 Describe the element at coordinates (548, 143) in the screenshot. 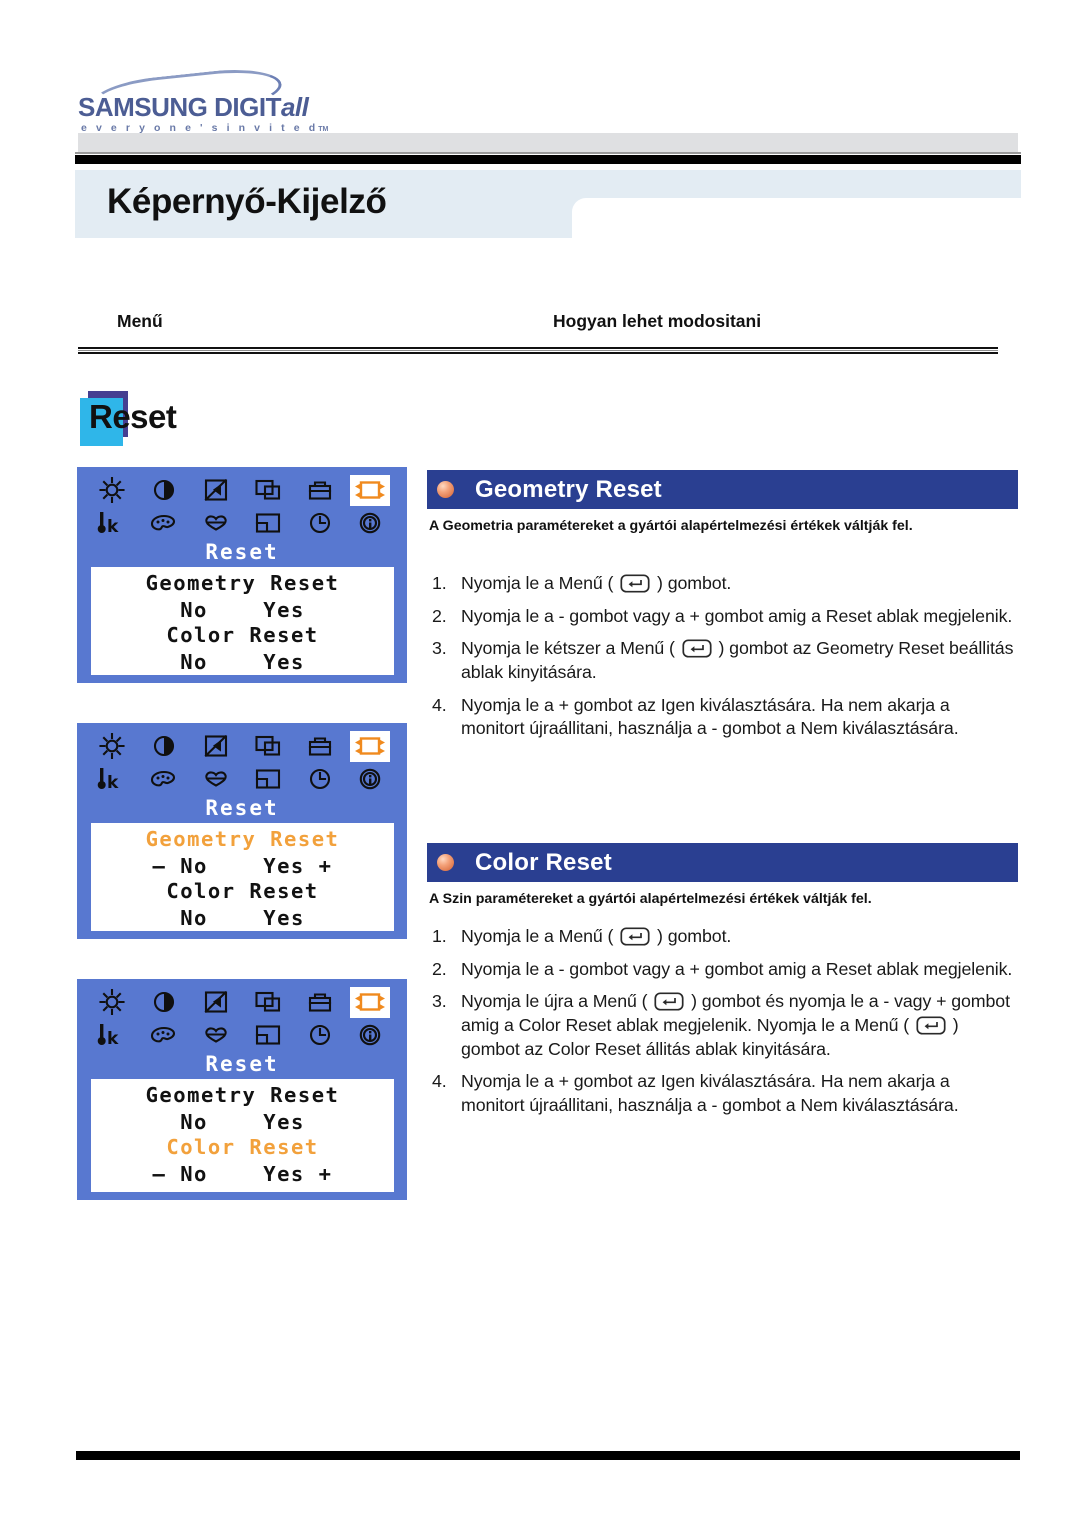

I see `header-gray-band` at that location.